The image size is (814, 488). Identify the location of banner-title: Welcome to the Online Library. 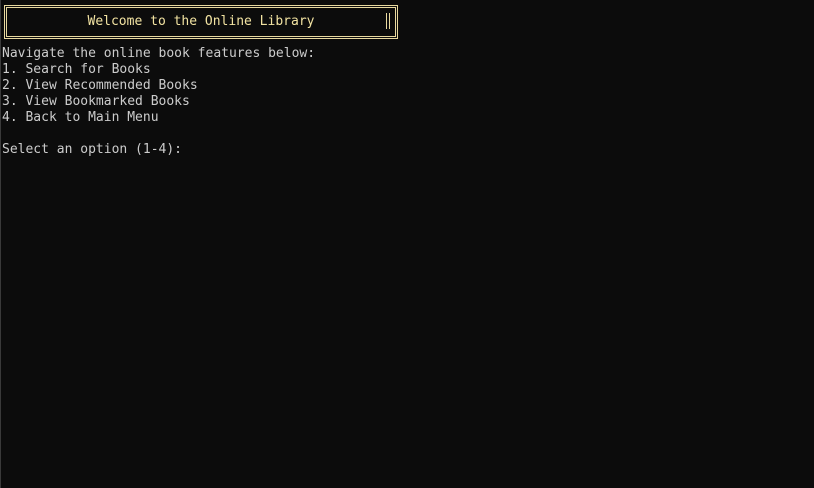
(201, 21).